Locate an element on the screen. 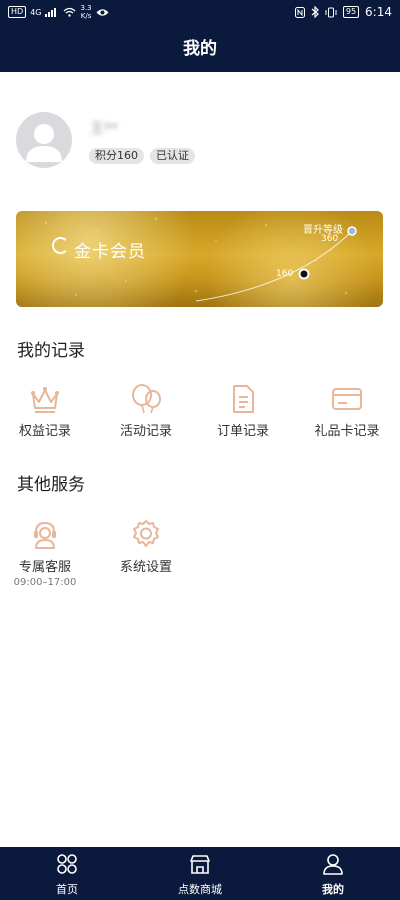 The image size is (400, 900). network-chip: HD is located at coordinates (17, 12).